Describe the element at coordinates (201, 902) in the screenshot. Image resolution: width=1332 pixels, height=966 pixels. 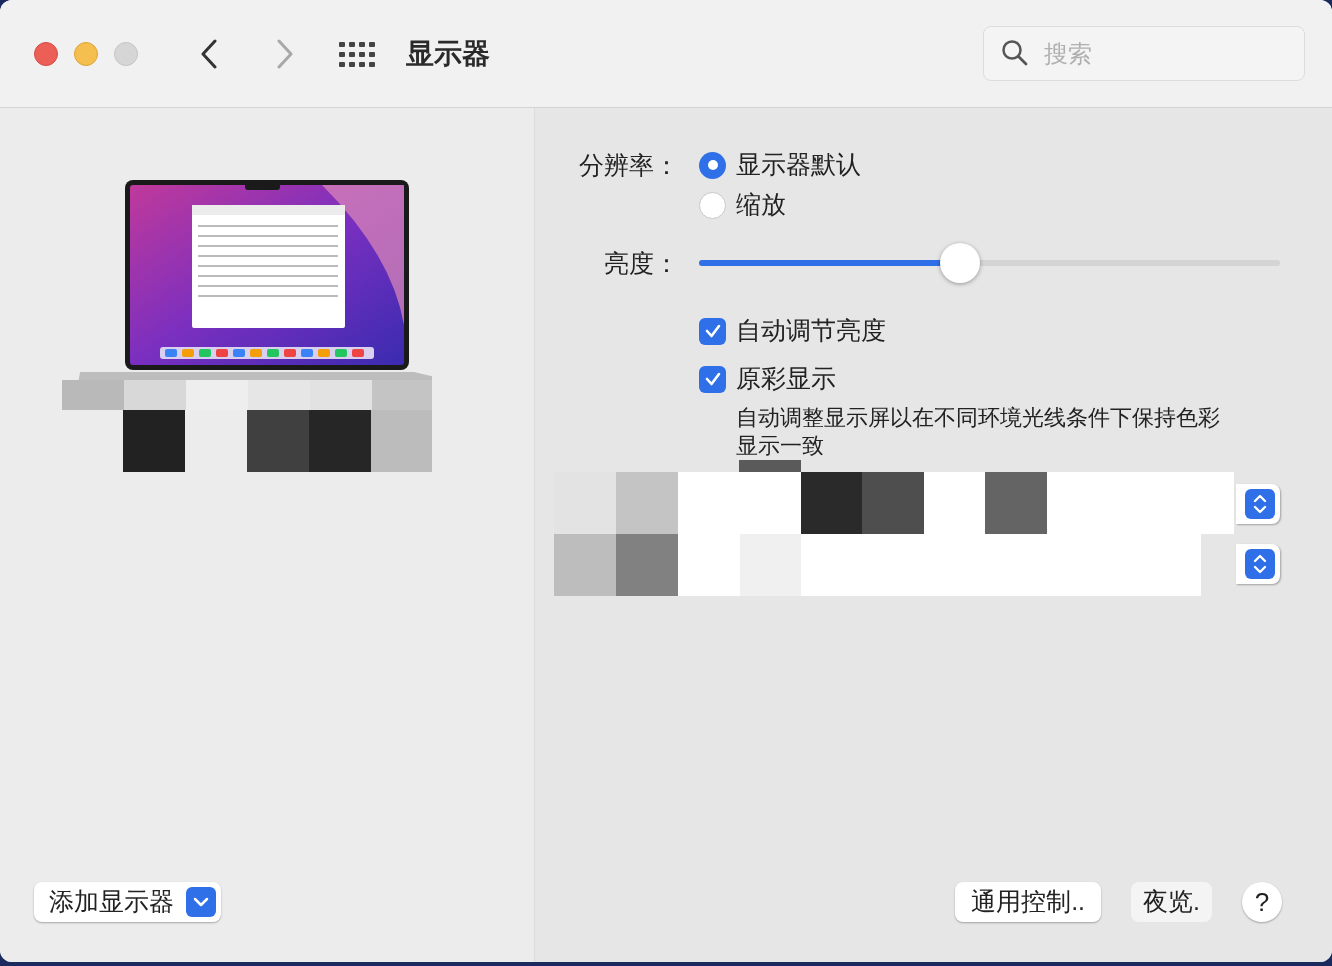
I see `chevron-down-icon` at that location.